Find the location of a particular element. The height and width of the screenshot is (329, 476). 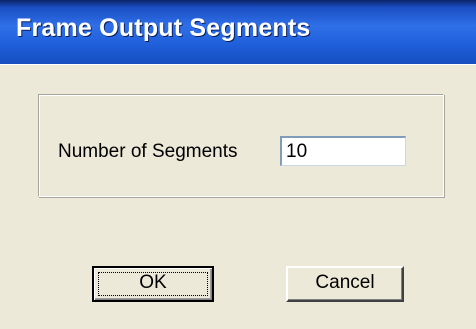

cancel-button: Cancel is located at coordinates (345, 284).